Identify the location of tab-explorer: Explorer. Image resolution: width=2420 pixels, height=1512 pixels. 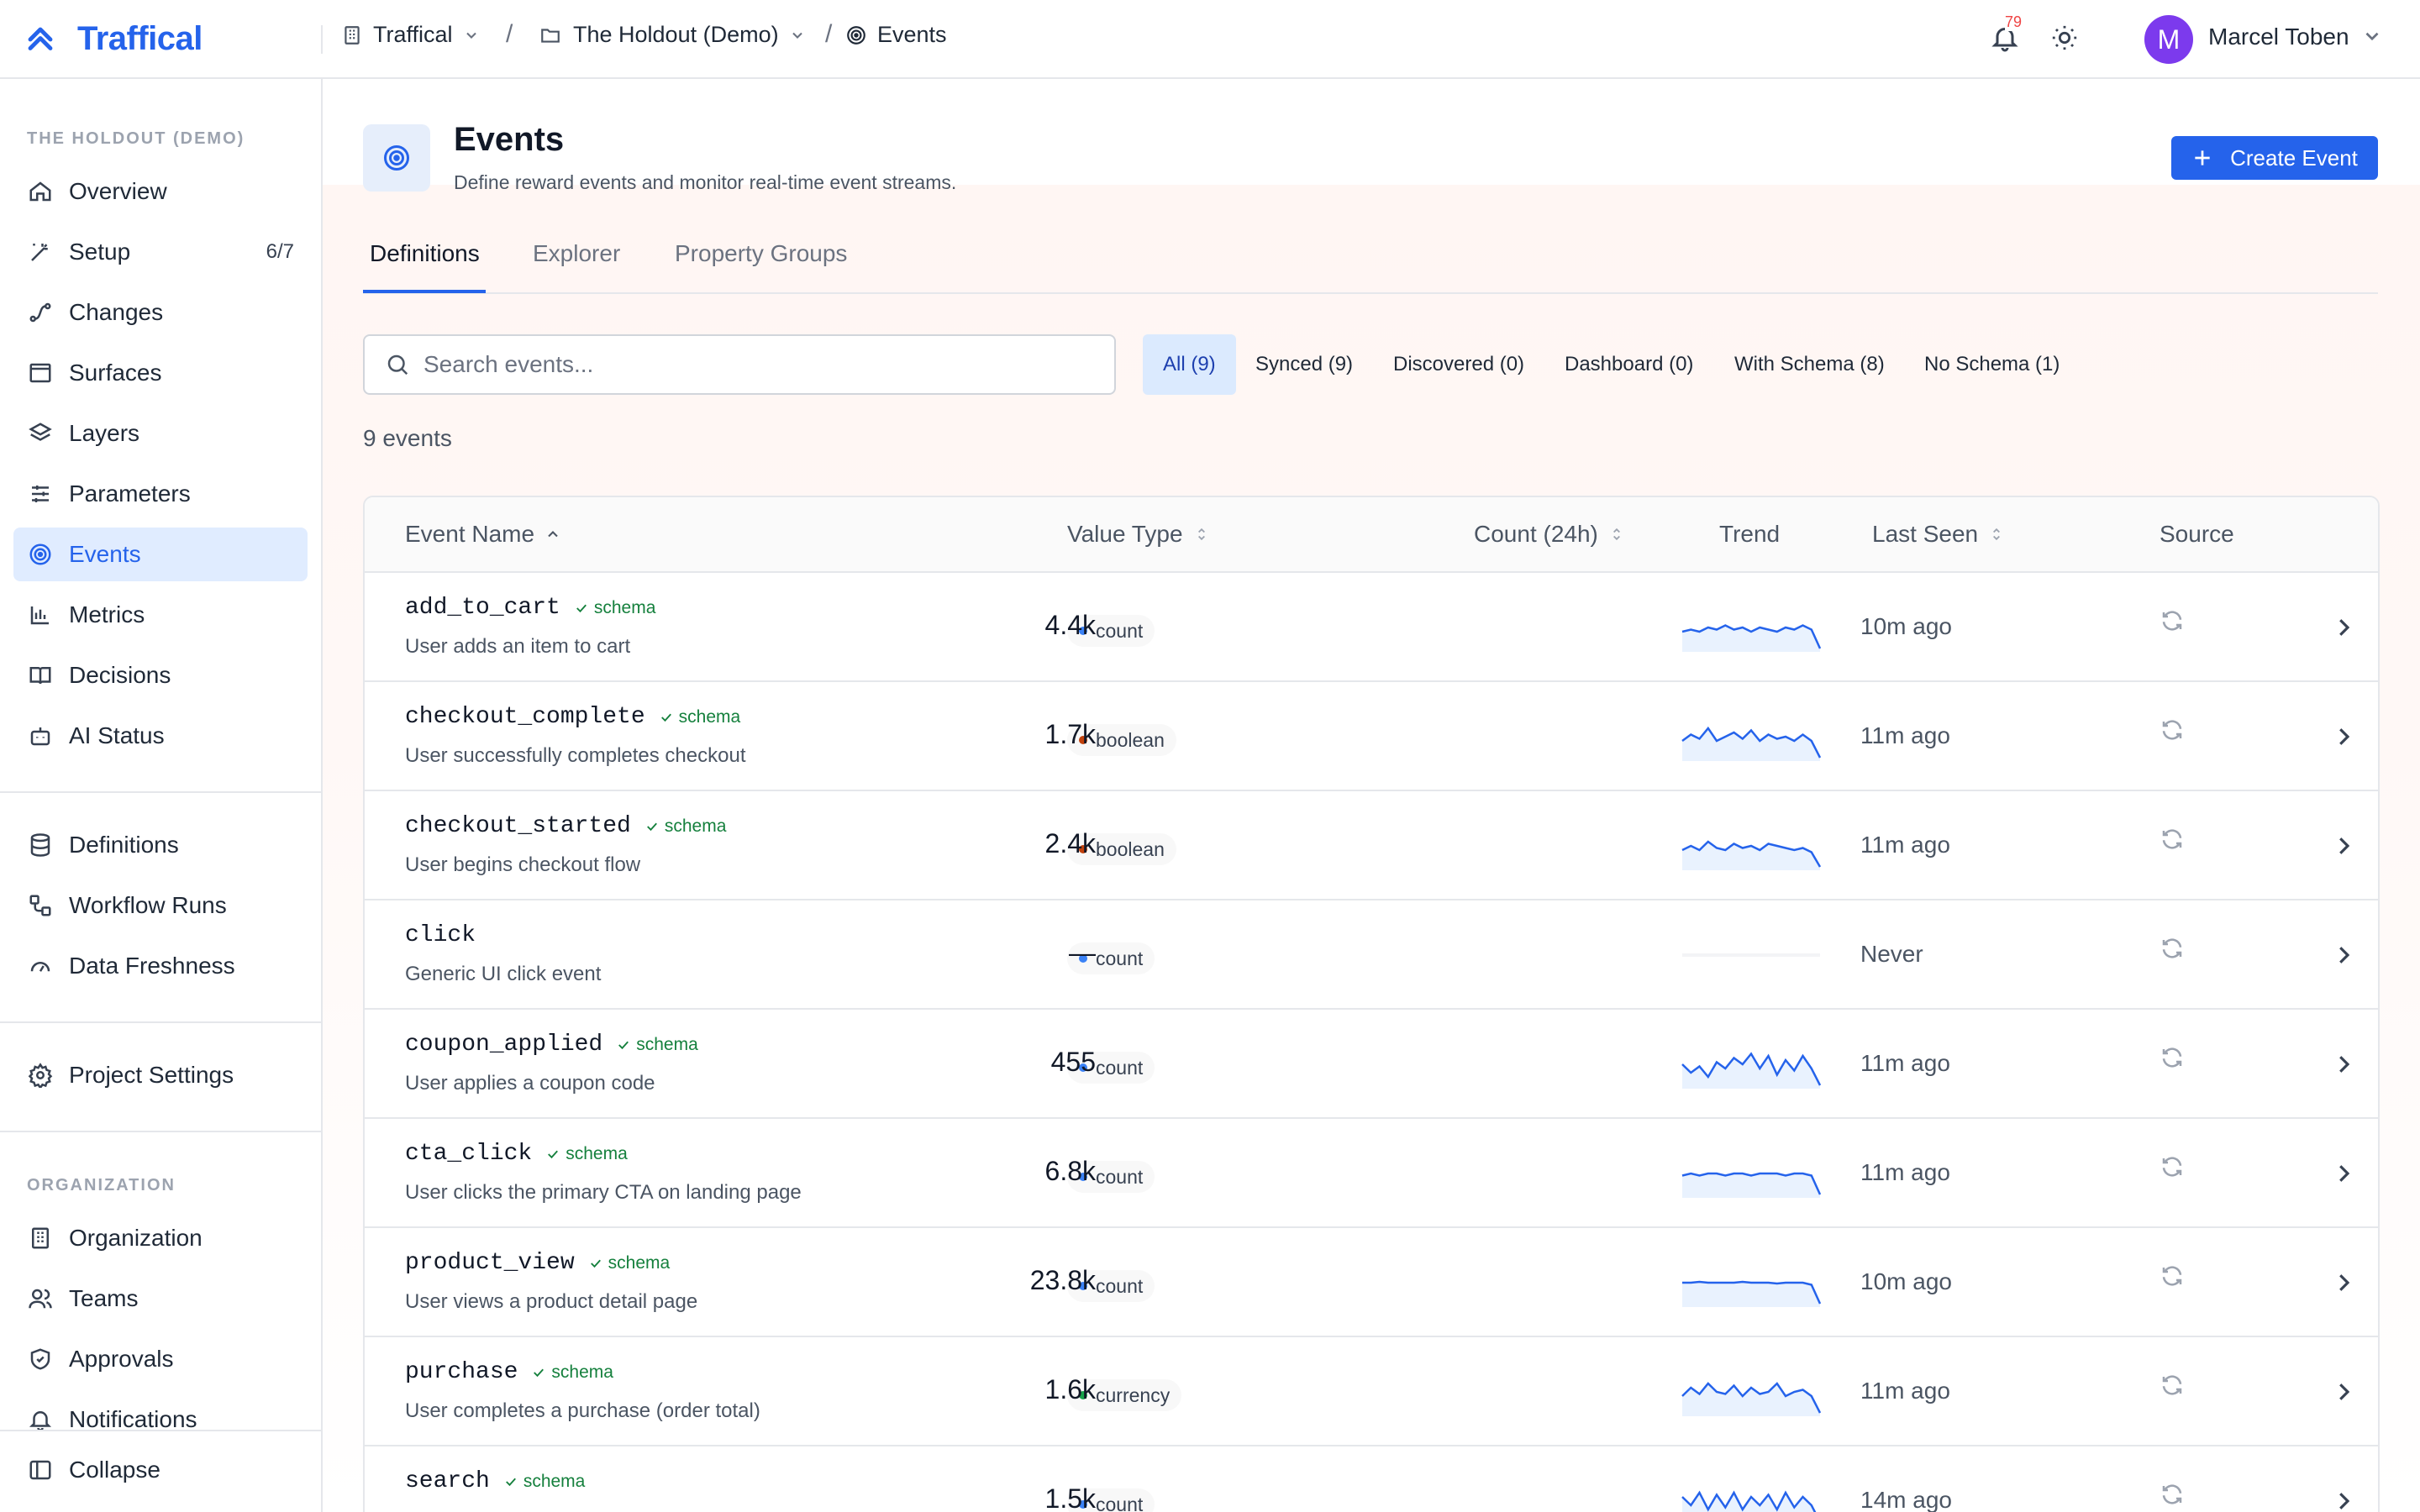
(576, 253).